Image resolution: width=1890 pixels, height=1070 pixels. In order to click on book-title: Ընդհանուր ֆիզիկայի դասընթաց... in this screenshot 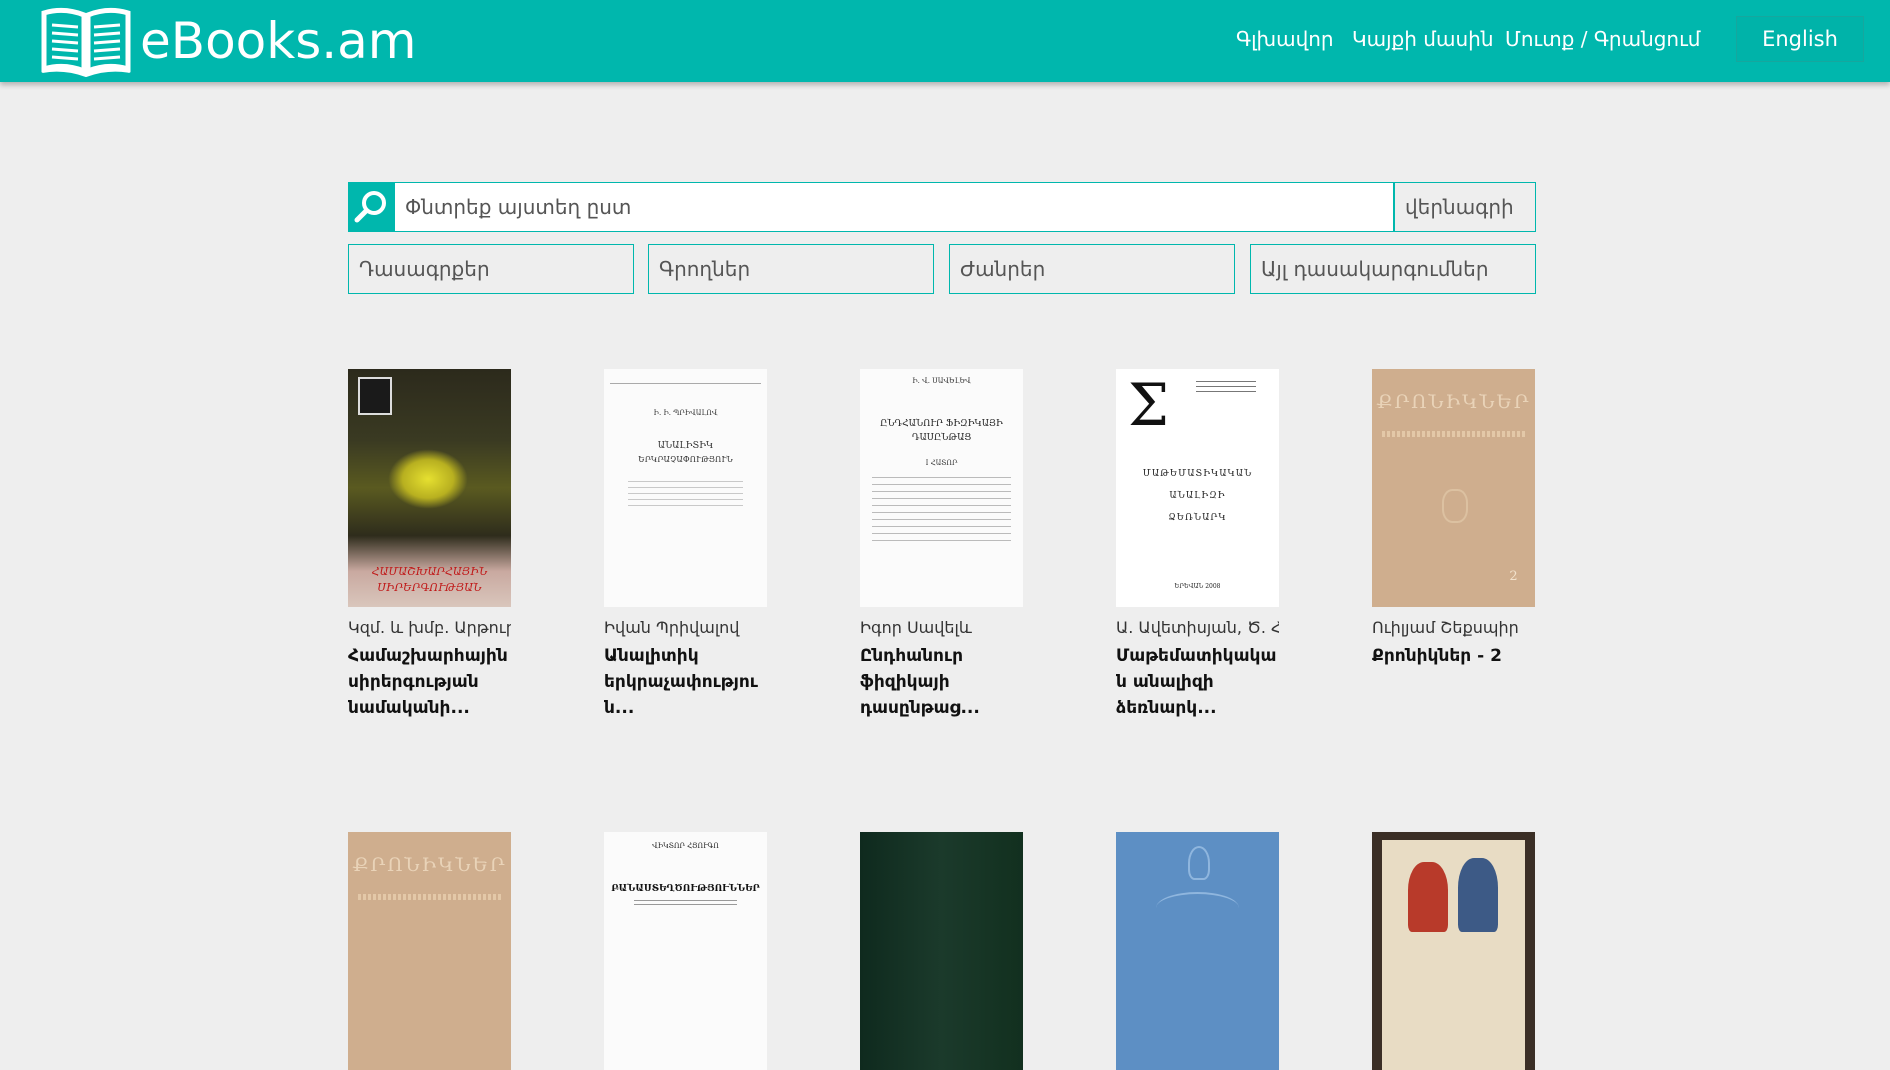, I will do `click(941, 682)`.